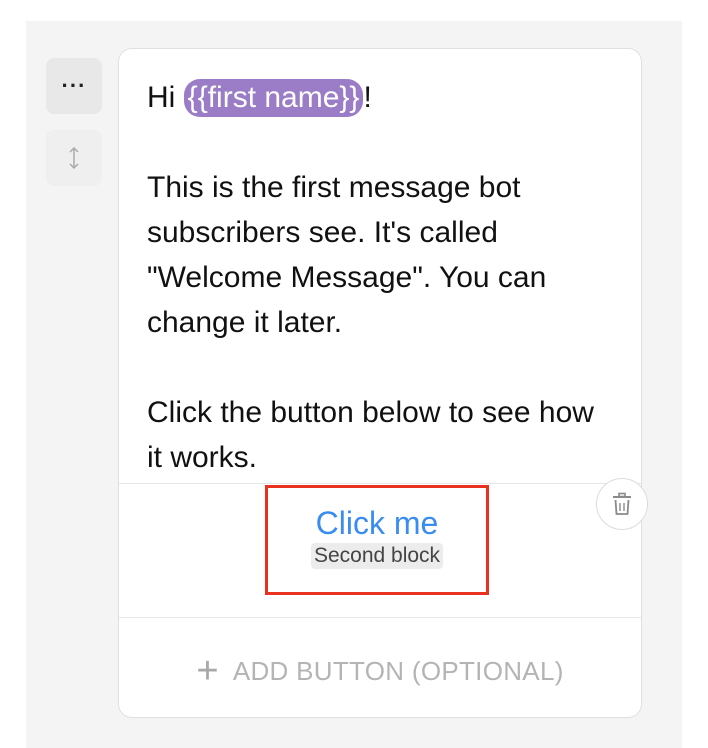 This screenshot has height=748, width=708. I want to click on delete-button, so click(622, 504).